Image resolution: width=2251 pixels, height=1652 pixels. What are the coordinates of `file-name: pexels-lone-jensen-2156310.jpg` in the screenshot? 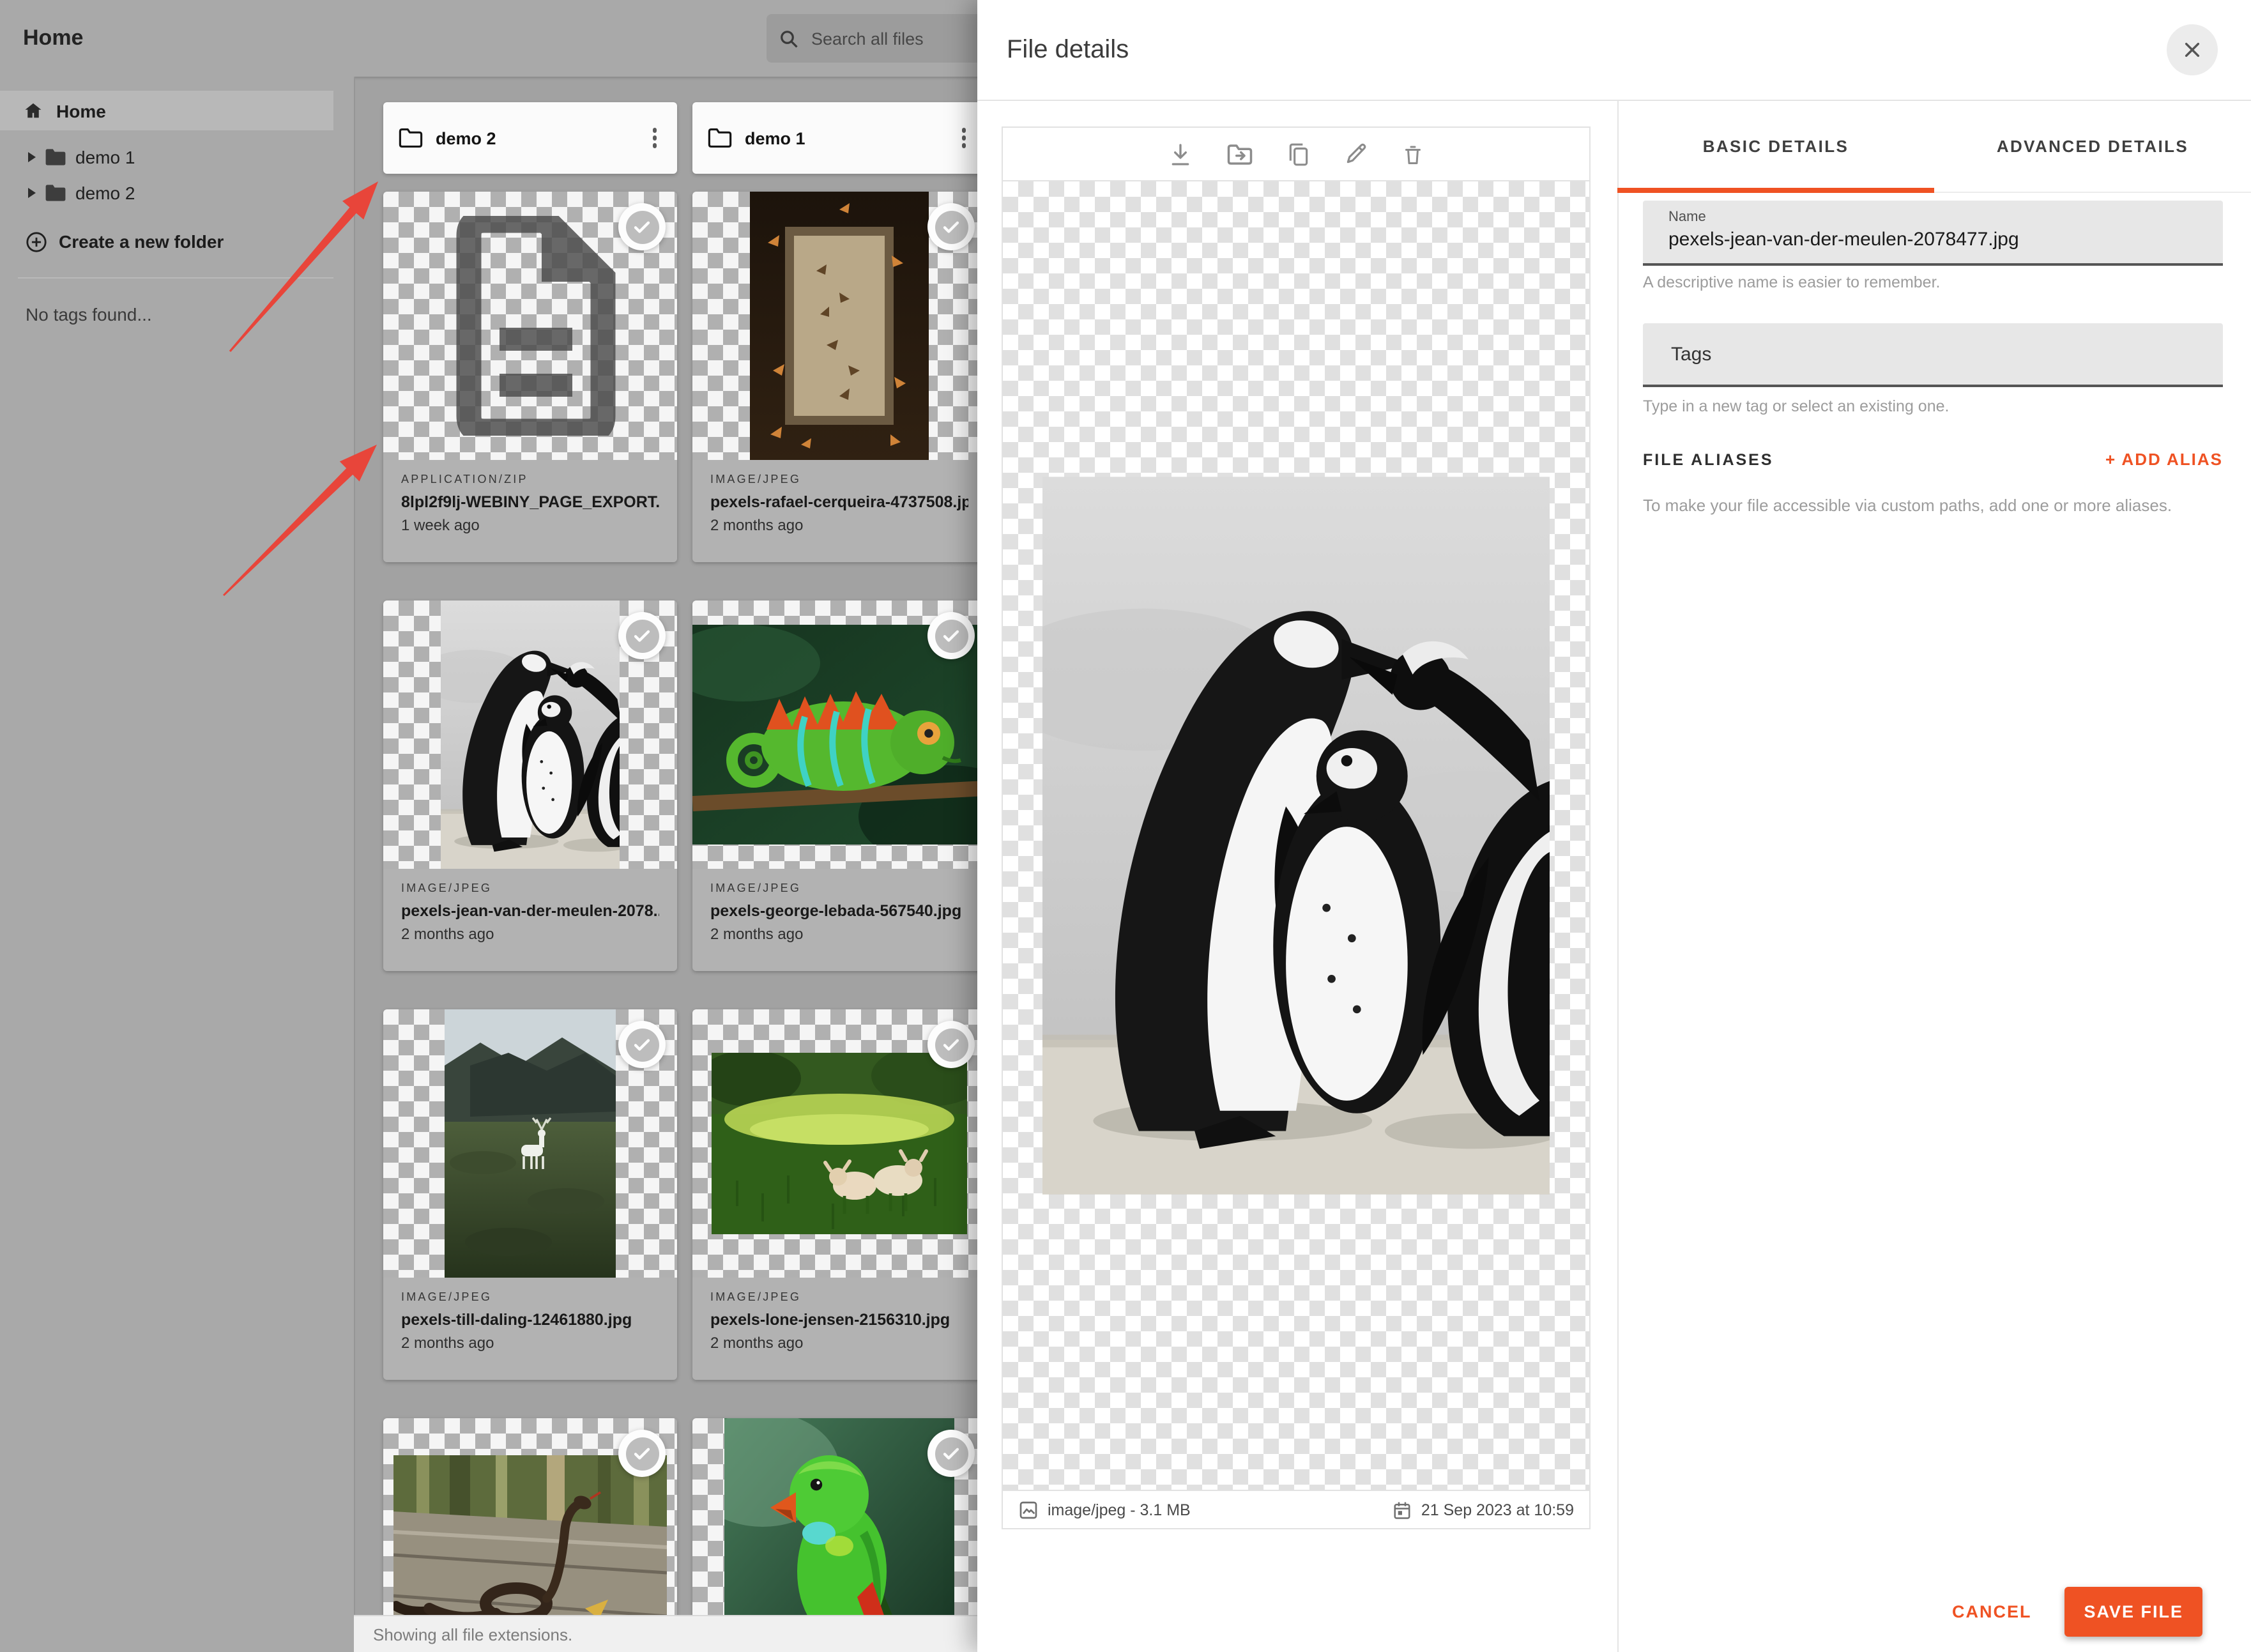 It's located at (830, 1320).